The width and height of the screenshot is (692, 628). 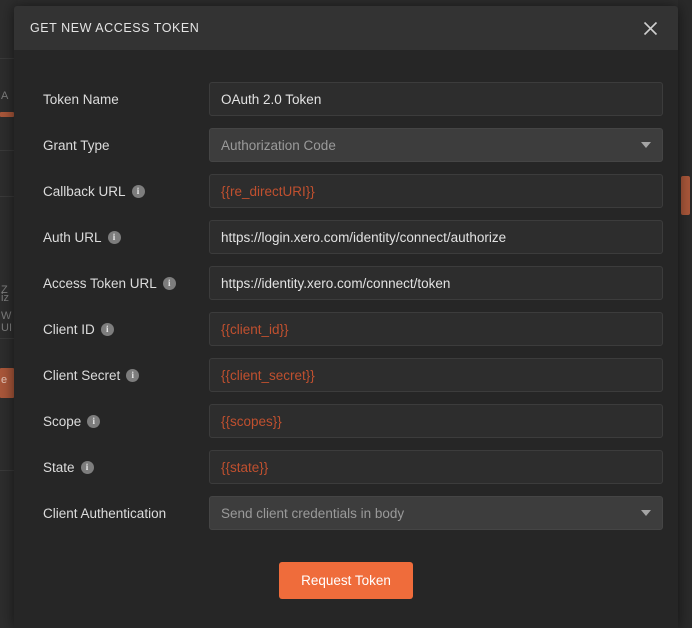 What do you see at coordinates (313, 513) in the screenshot?
I see `field-value: Send client credentials in body` at bounding box center [313, 513].